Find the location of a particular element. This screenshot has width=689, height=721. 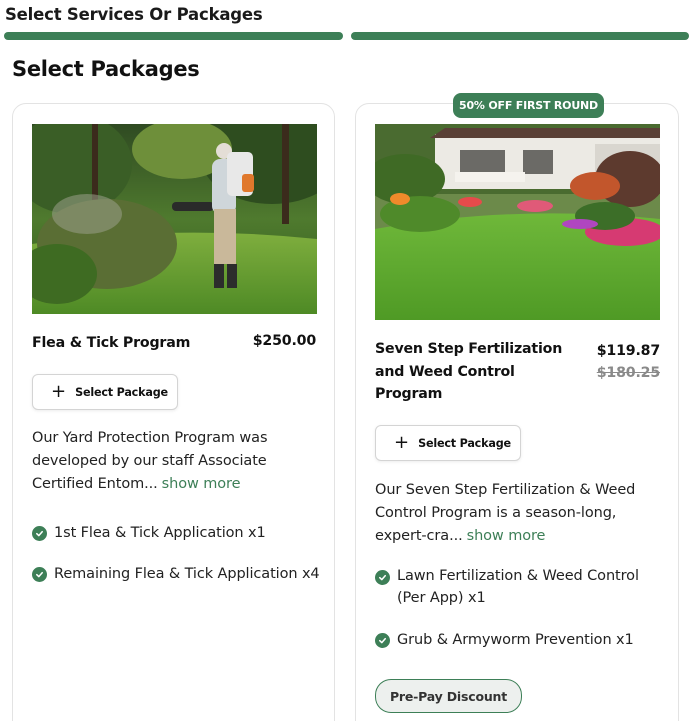

page-header: Select Services Or Packages is located at coordinates (134, 14).